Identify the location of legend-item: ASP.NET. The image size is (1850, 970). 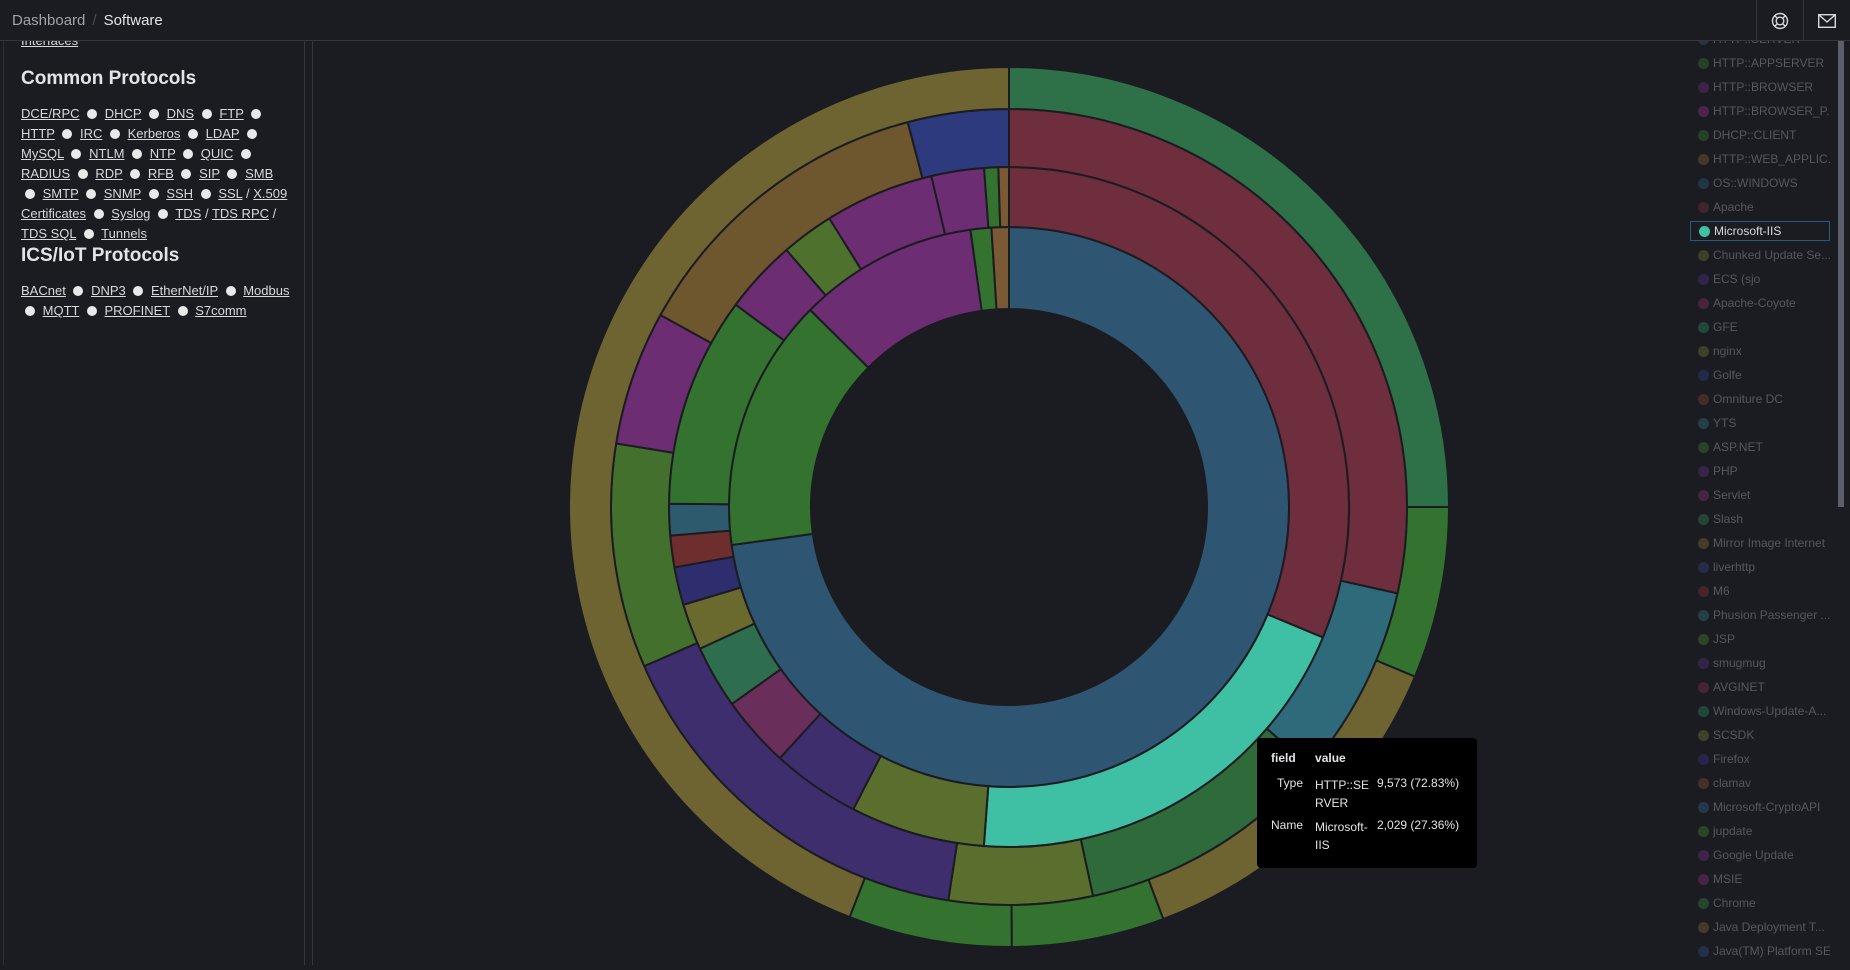
(1760, 447).